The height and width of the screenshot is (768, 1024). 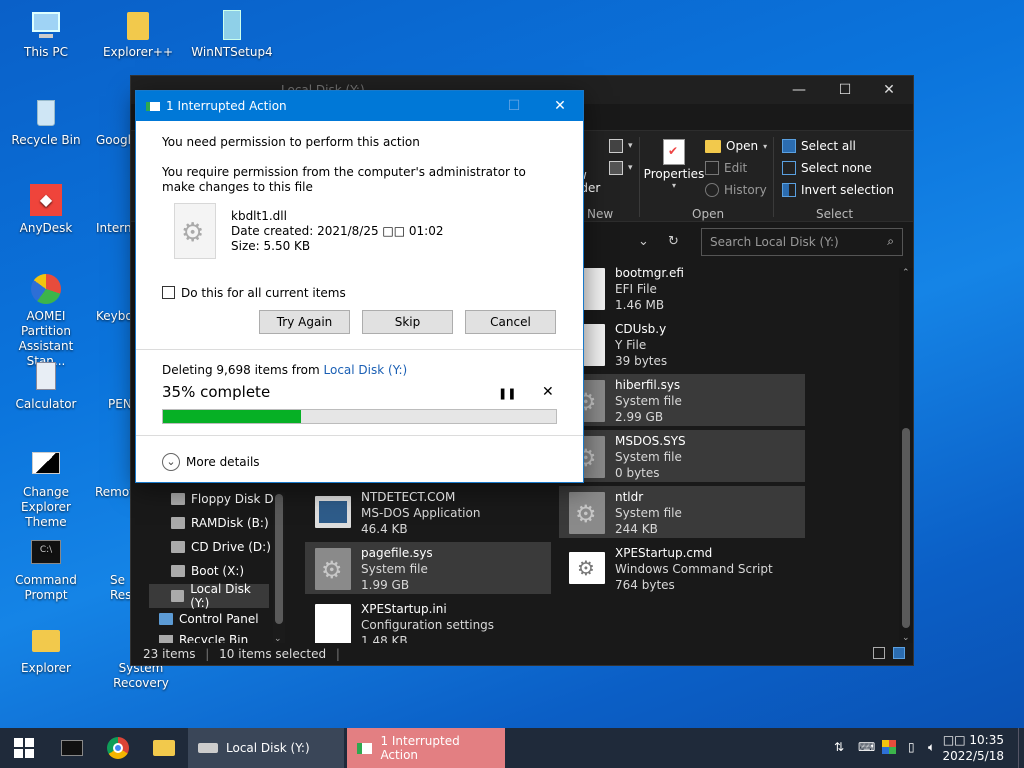 What do you see at coordinates (113, 289) in the screenshot?
I see `keyboard-icon` at bounding box center [113, 289].